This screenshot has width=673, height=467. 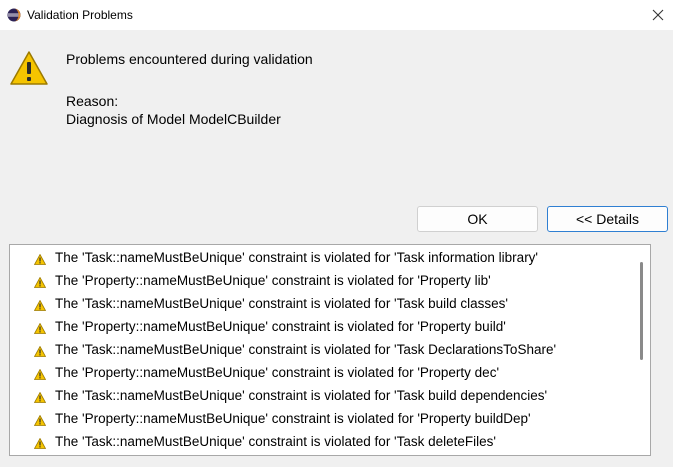 I want to click on close-icon, so click(x=658, y=15).